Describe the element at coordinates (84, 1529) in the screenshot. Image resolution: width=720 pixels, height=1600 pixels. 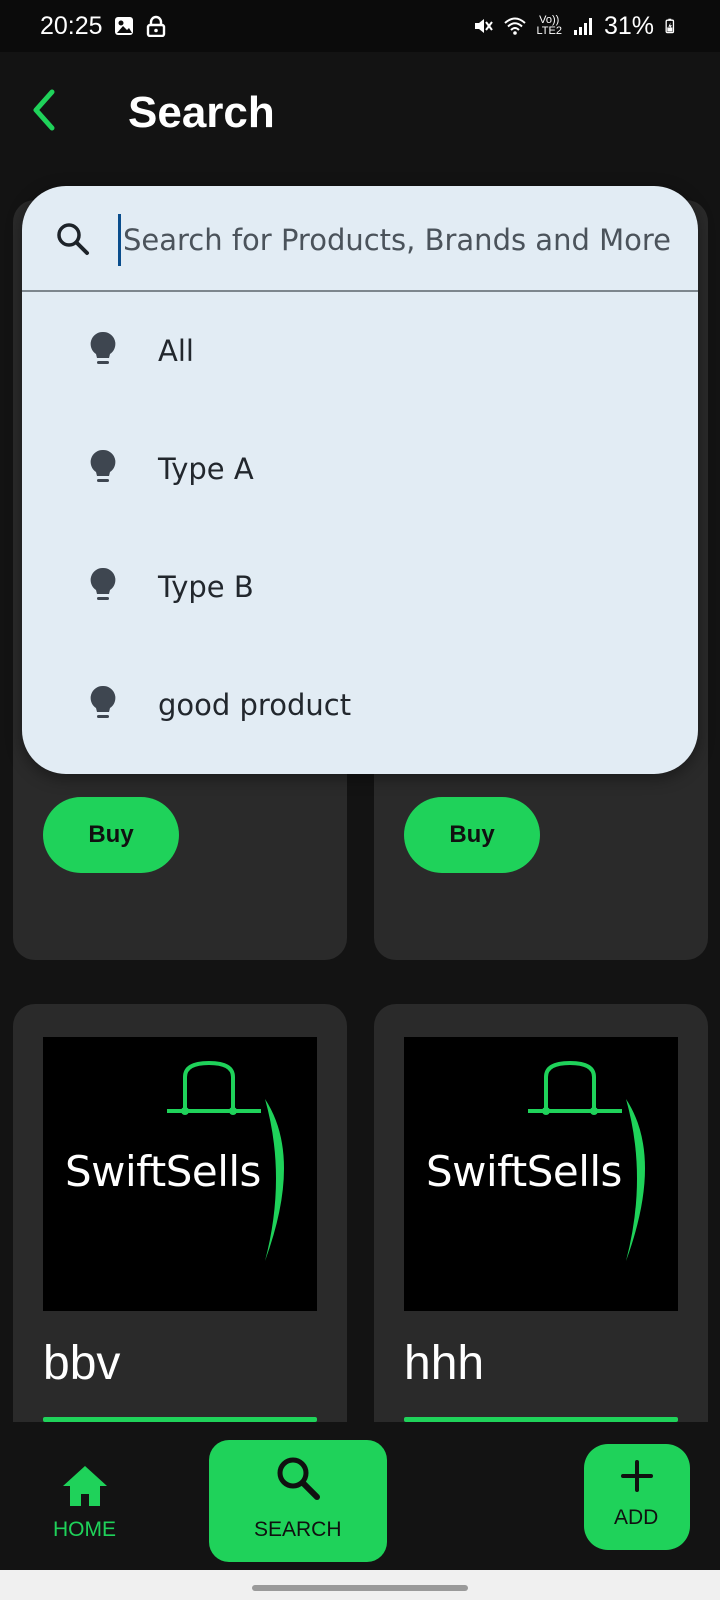
I see `nav-home-label: HOME` at that location.